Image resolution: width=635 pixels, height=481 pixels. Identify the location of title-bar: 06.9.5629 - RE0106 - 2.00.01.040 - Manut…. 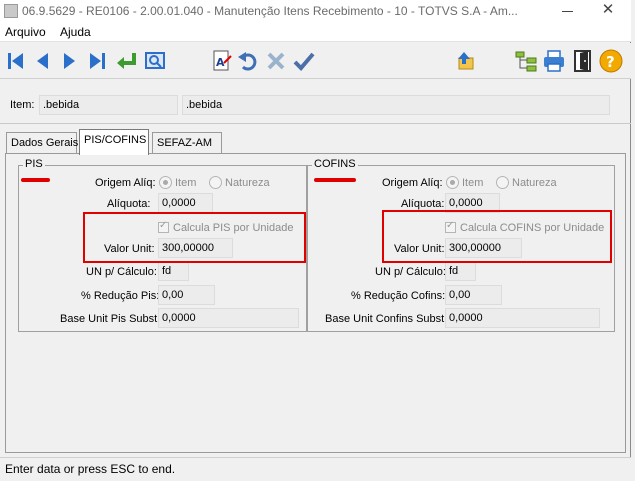
(315, 11).